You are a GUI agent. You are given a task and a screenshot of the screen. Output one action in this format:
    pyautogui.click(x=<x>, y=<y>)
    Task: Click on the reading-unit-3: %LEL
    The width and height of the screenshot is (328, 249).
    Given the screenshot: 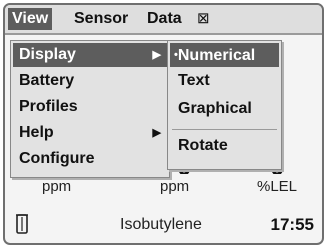 What is the action you would take?
    pyautogui.click(x=277, y=186)
    